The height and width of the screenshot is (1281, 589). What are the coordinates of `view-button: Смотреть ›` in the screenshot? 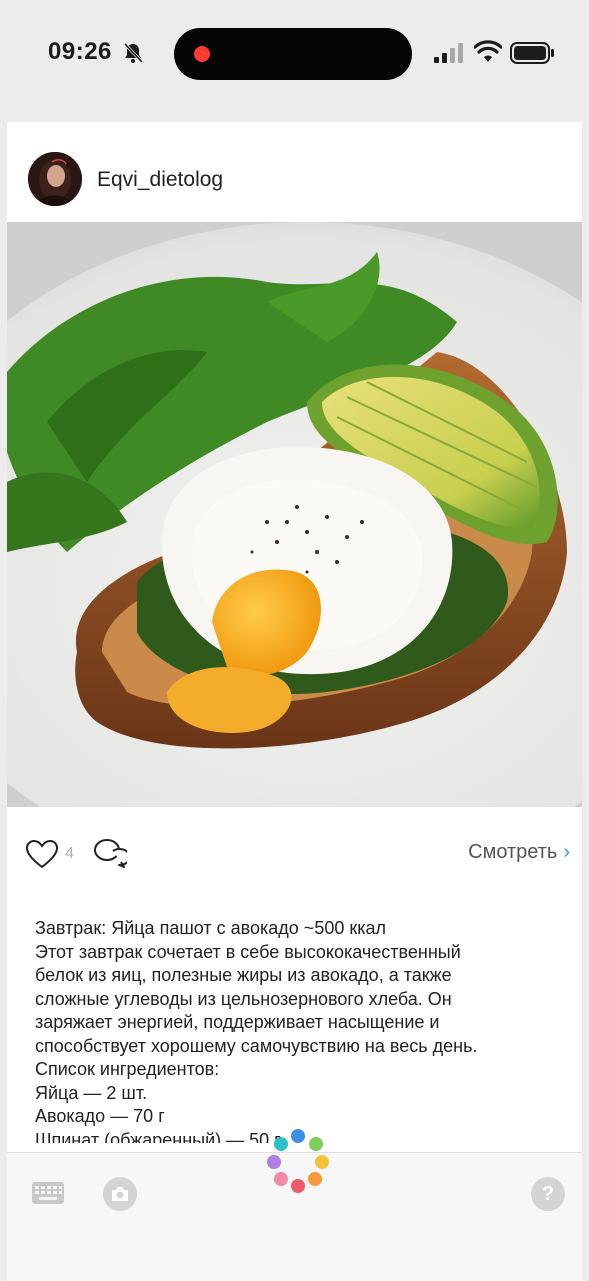 It's located at (519, 852).